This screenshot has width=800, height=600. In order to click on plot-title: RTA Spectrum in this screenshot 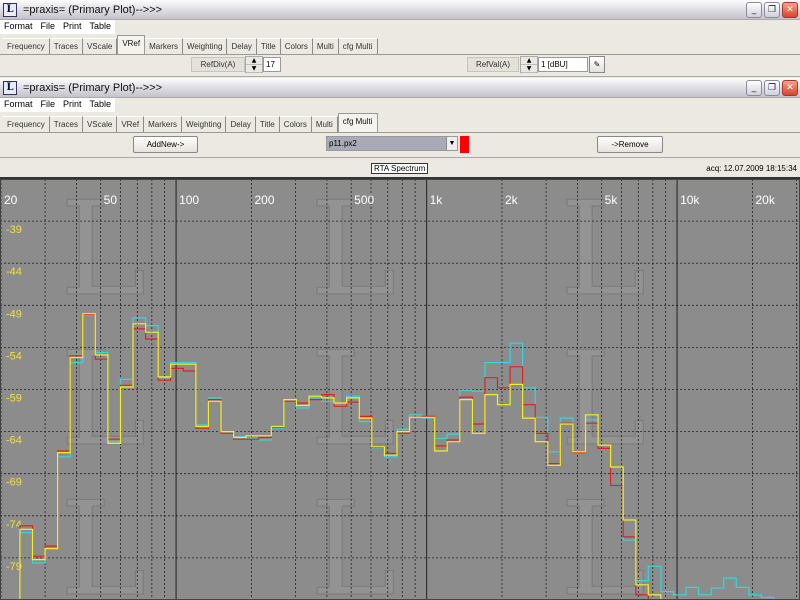, I will do `click(400, 168)`.